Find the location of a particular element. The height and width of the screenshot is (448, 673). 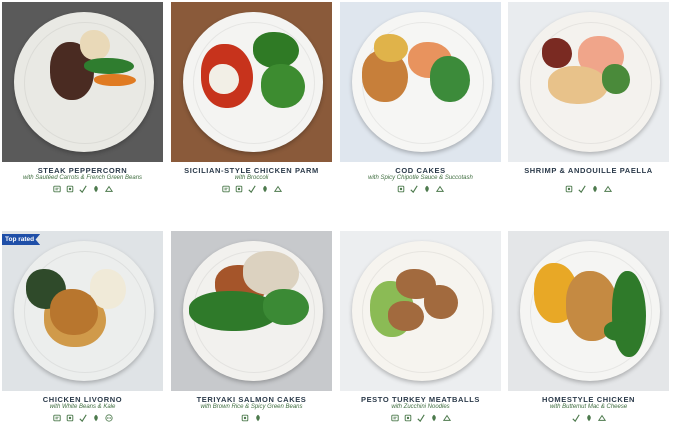

meal-name: SICILIAN-STYLE CHICKEN PARM is located at coordinates (251, 170).